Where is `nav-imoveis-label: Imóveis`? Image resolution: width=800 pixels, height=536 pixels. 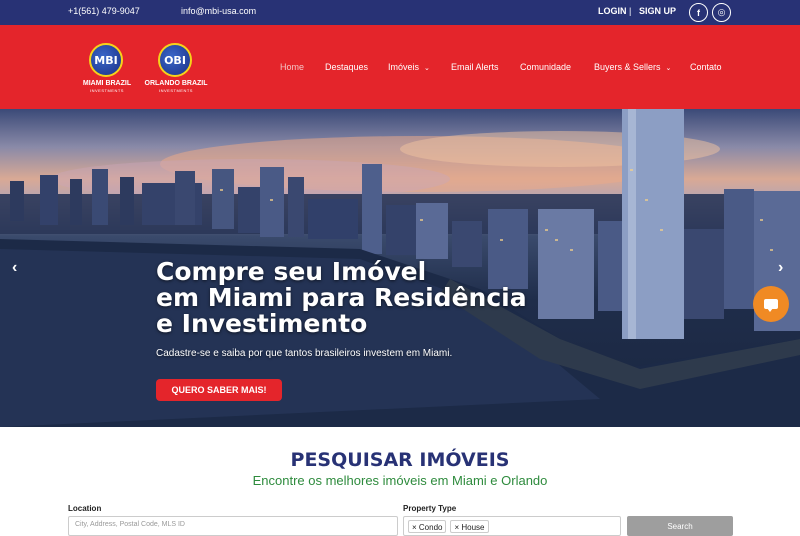 nav-imoveis-label: Imóveis is located at coordinates (404, 67).